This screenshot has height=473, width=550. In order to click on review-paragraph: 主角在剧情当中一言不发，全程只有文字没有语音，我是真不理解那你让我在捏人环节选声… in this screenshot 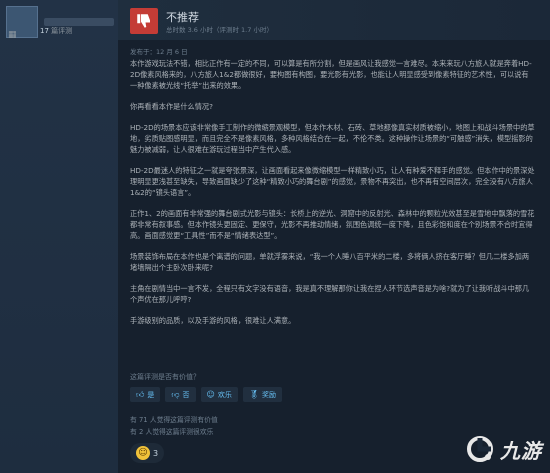, I will do `click(330, 294)`.